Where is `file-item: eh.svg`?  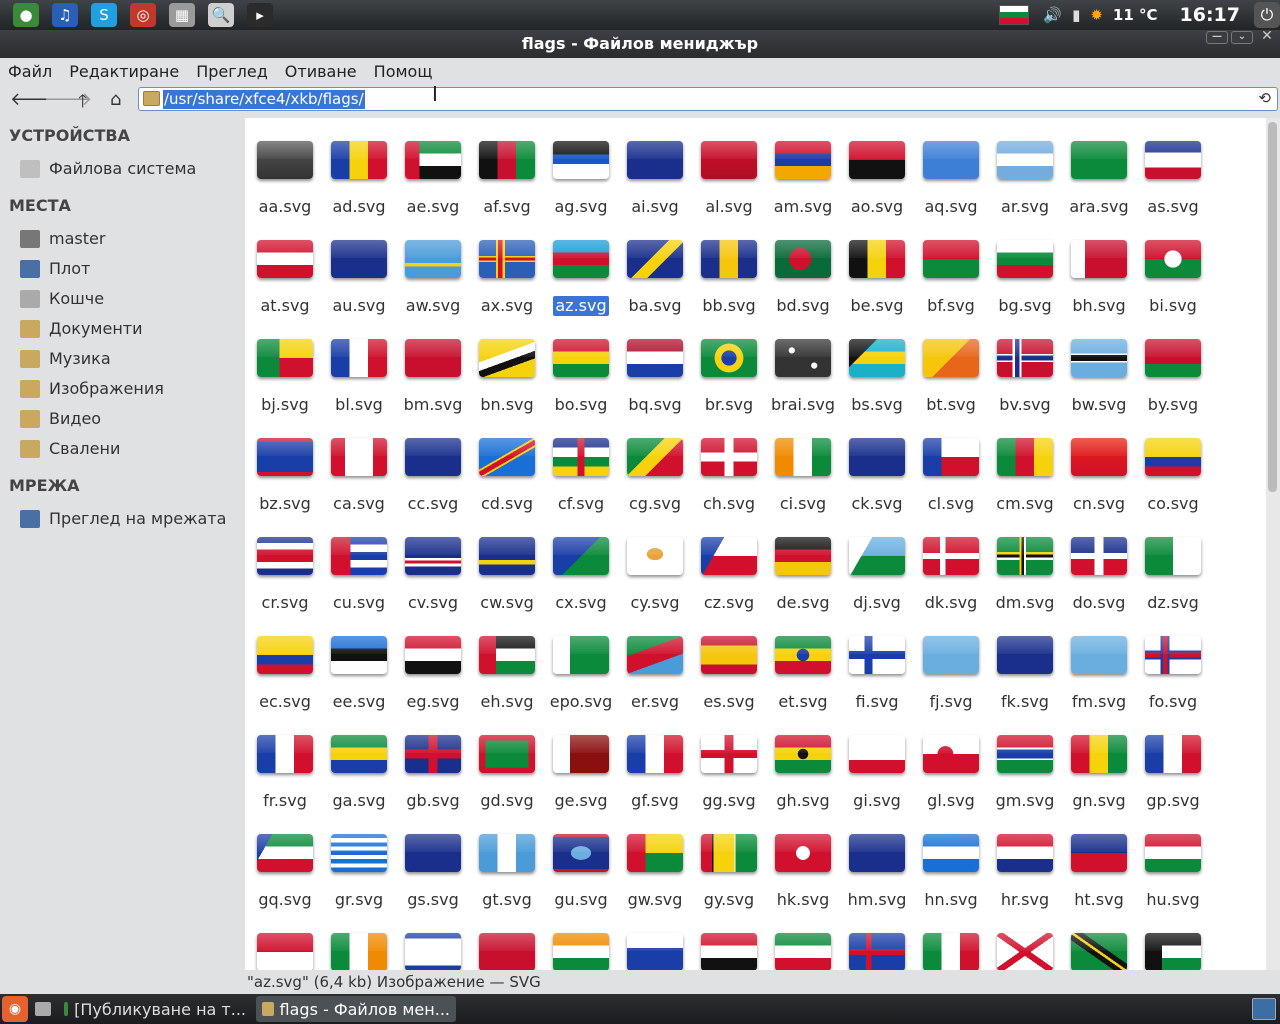 file-item: eh.svg is located at coordinates (507, 674).